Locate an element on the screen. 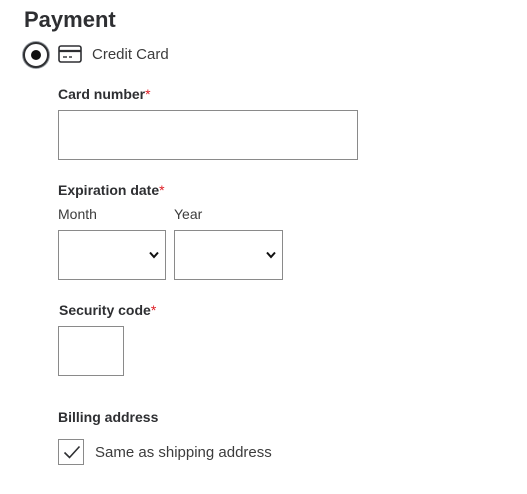 The height and width of the screenshot is (494, 527). year-select is located at coordinates (228, 255).